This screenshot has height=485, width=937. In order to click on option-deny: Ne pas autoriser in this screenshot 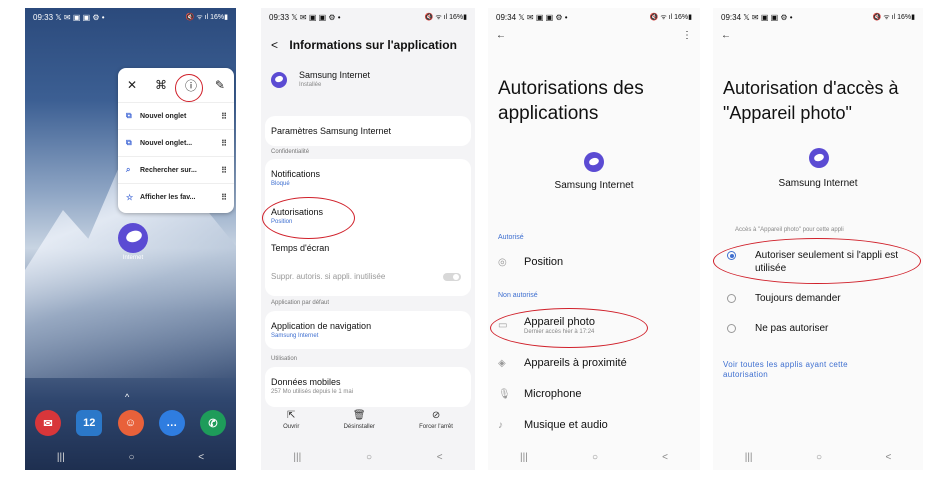, I will do `click(819, 328)`.